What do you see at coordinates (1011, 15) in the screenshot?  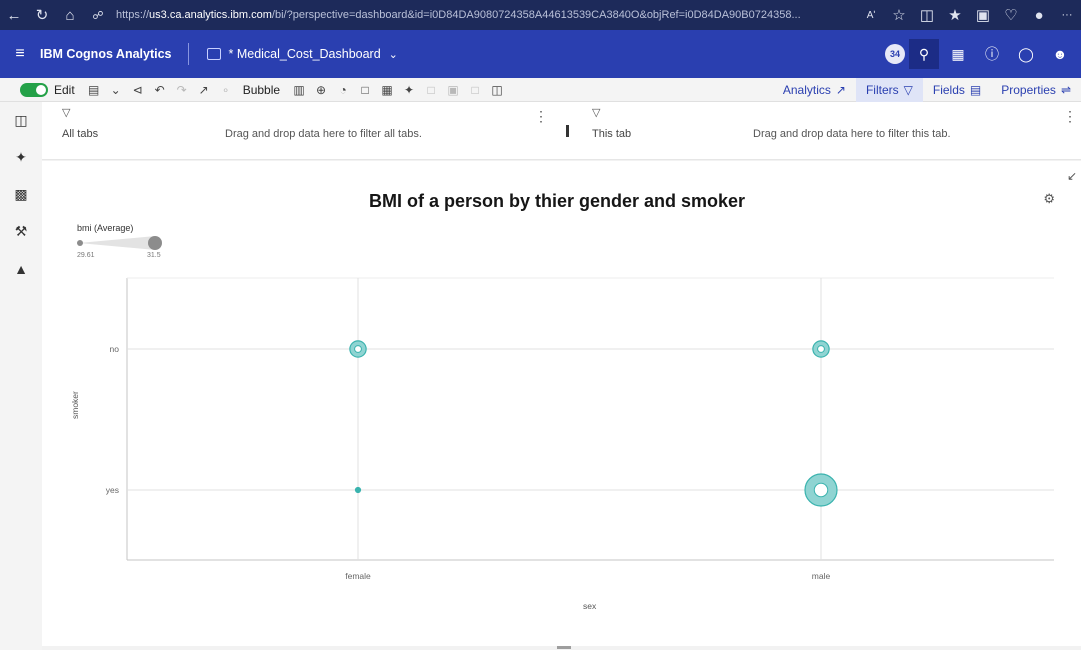 I see `extensions-icon: ♡` at bounding box center [1011, 15].